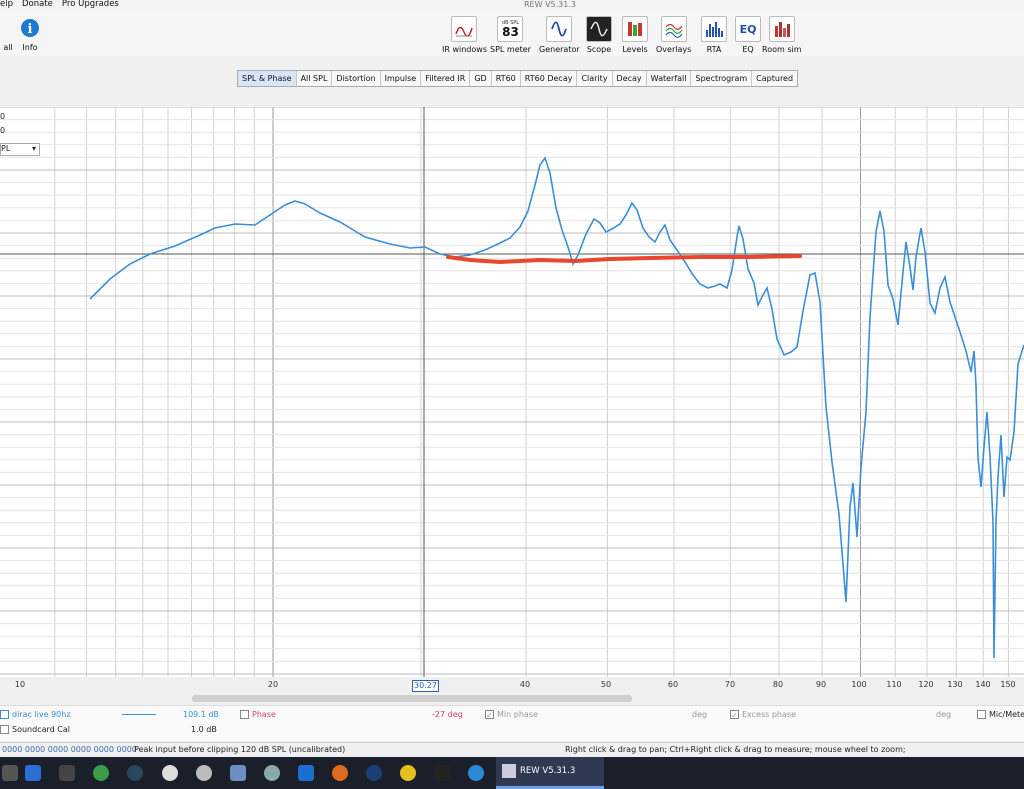  Describe the element at coordinates (464, 35) in the screenshot. I see `ir-windows-button: IR windows` at that location.